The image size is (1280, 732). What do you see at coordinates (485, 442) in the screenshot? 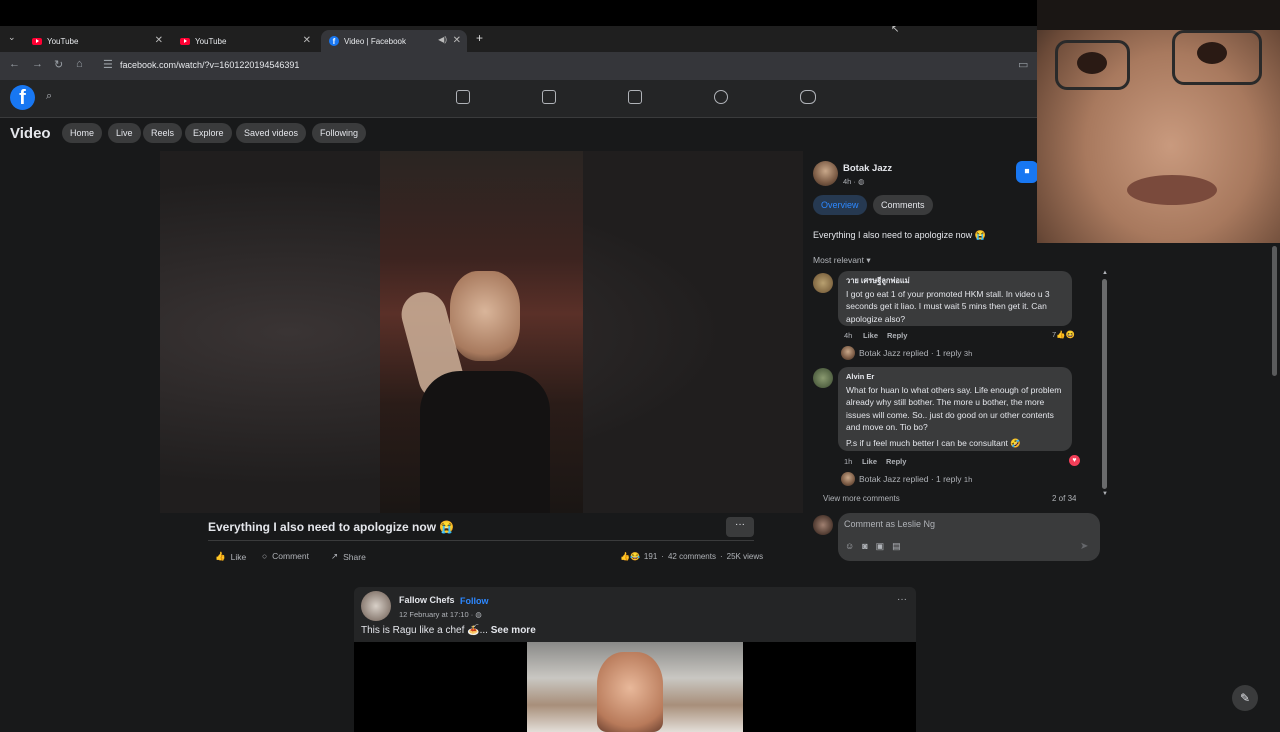
I see `video-person-body` at bounding box center [485, 442].